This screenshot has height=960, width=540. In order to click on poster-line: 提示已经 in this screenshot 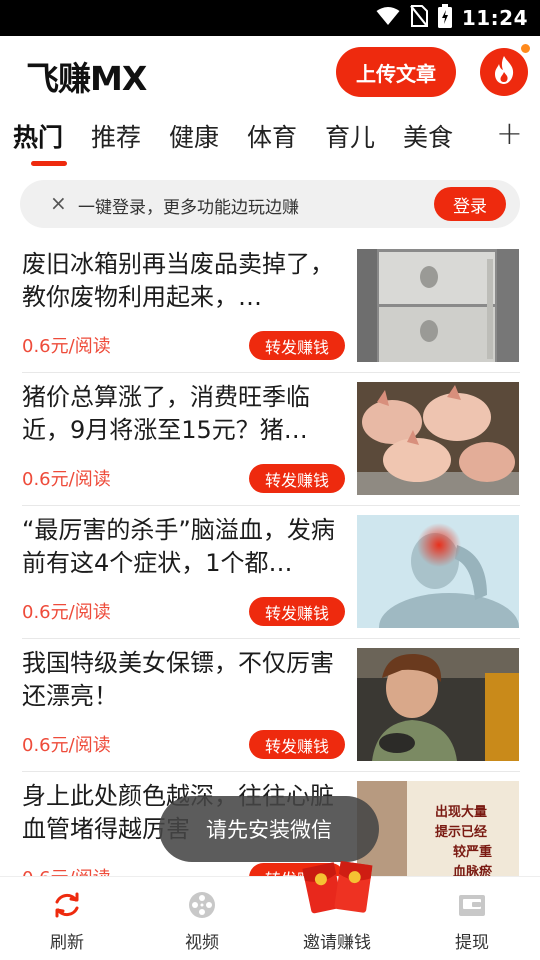, I will do `click(461, 832)`.